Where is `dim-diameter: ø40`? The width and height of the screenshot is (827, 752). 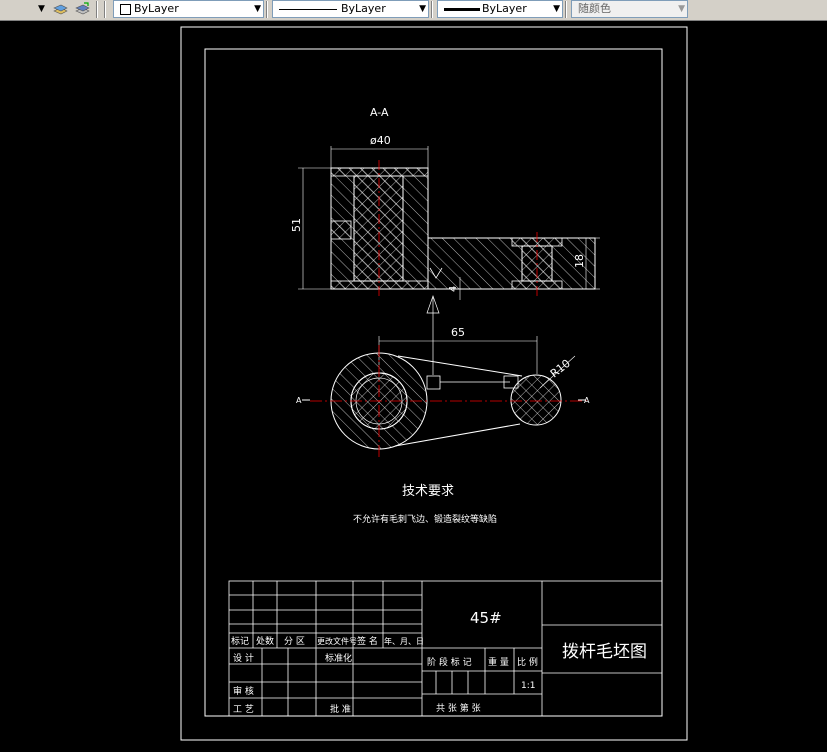 dim-diameter: ø40 is located at coordinates (380, 140).